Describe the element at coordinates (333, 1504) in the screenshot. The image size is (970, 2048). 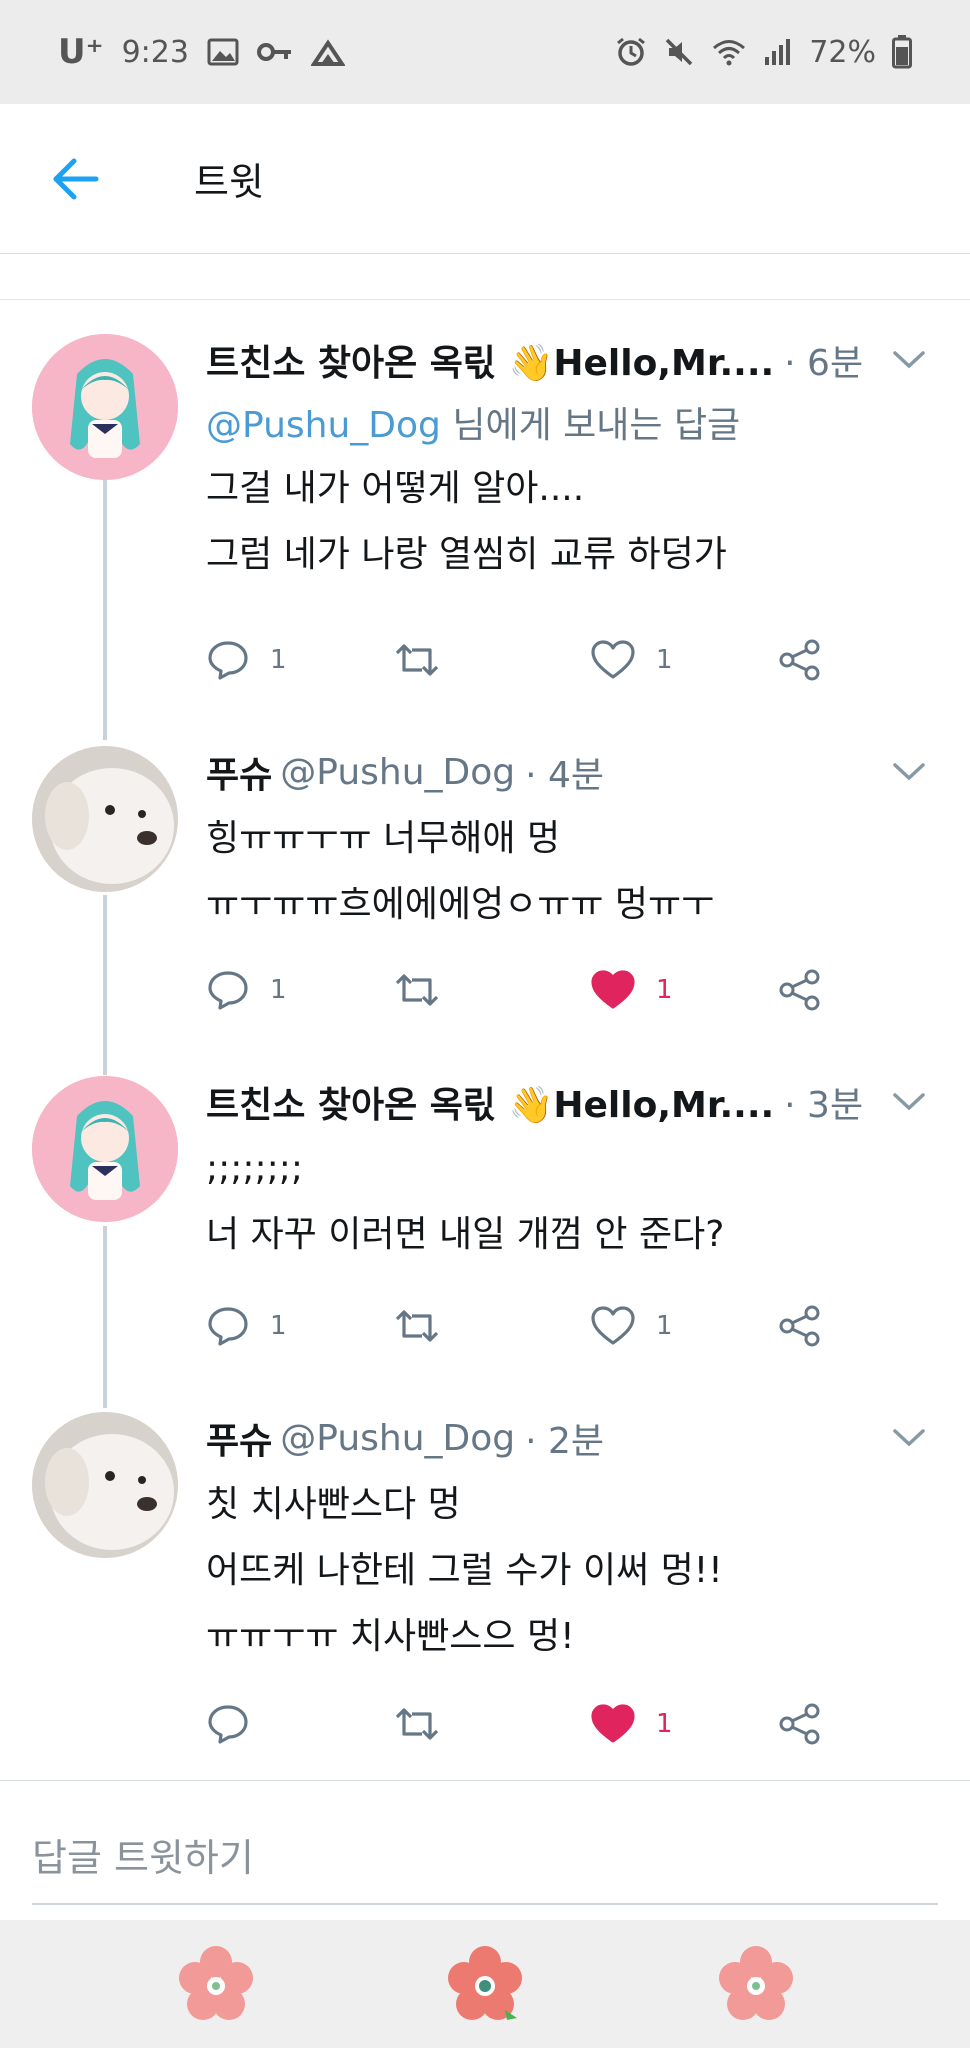
I see `tweet-text-line: 칫 치사빤스다 멍` at that location.